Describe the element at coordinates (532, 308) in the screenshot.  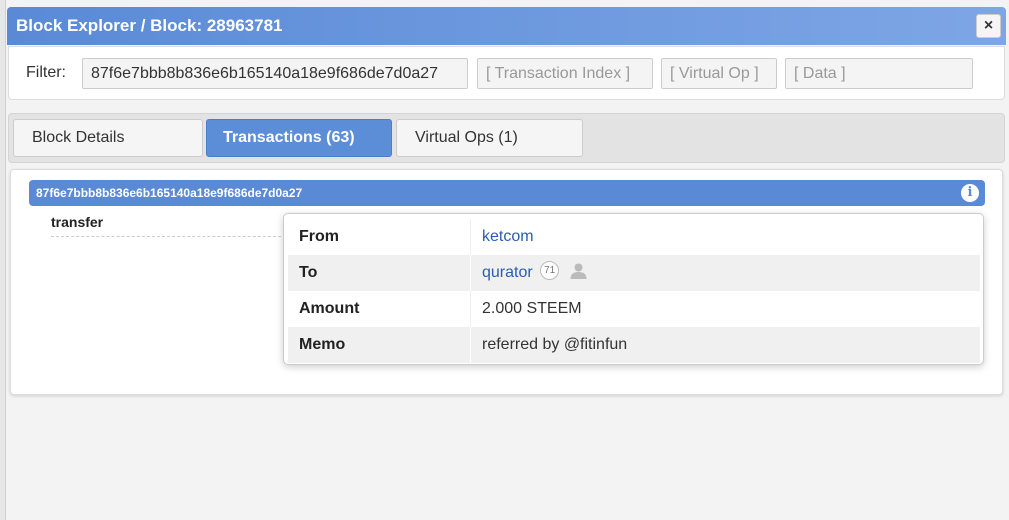
I see `amount-value: 2.000 STEEM` at that location.